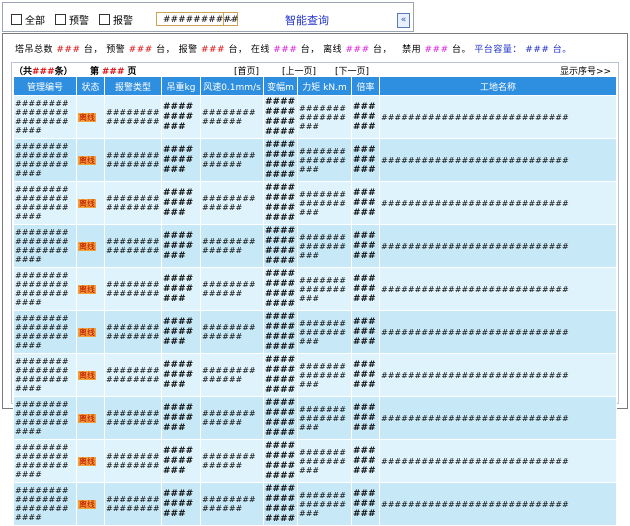  I want to click on header-wind-speed: 风速0.1mm/s, so click(232, 86).